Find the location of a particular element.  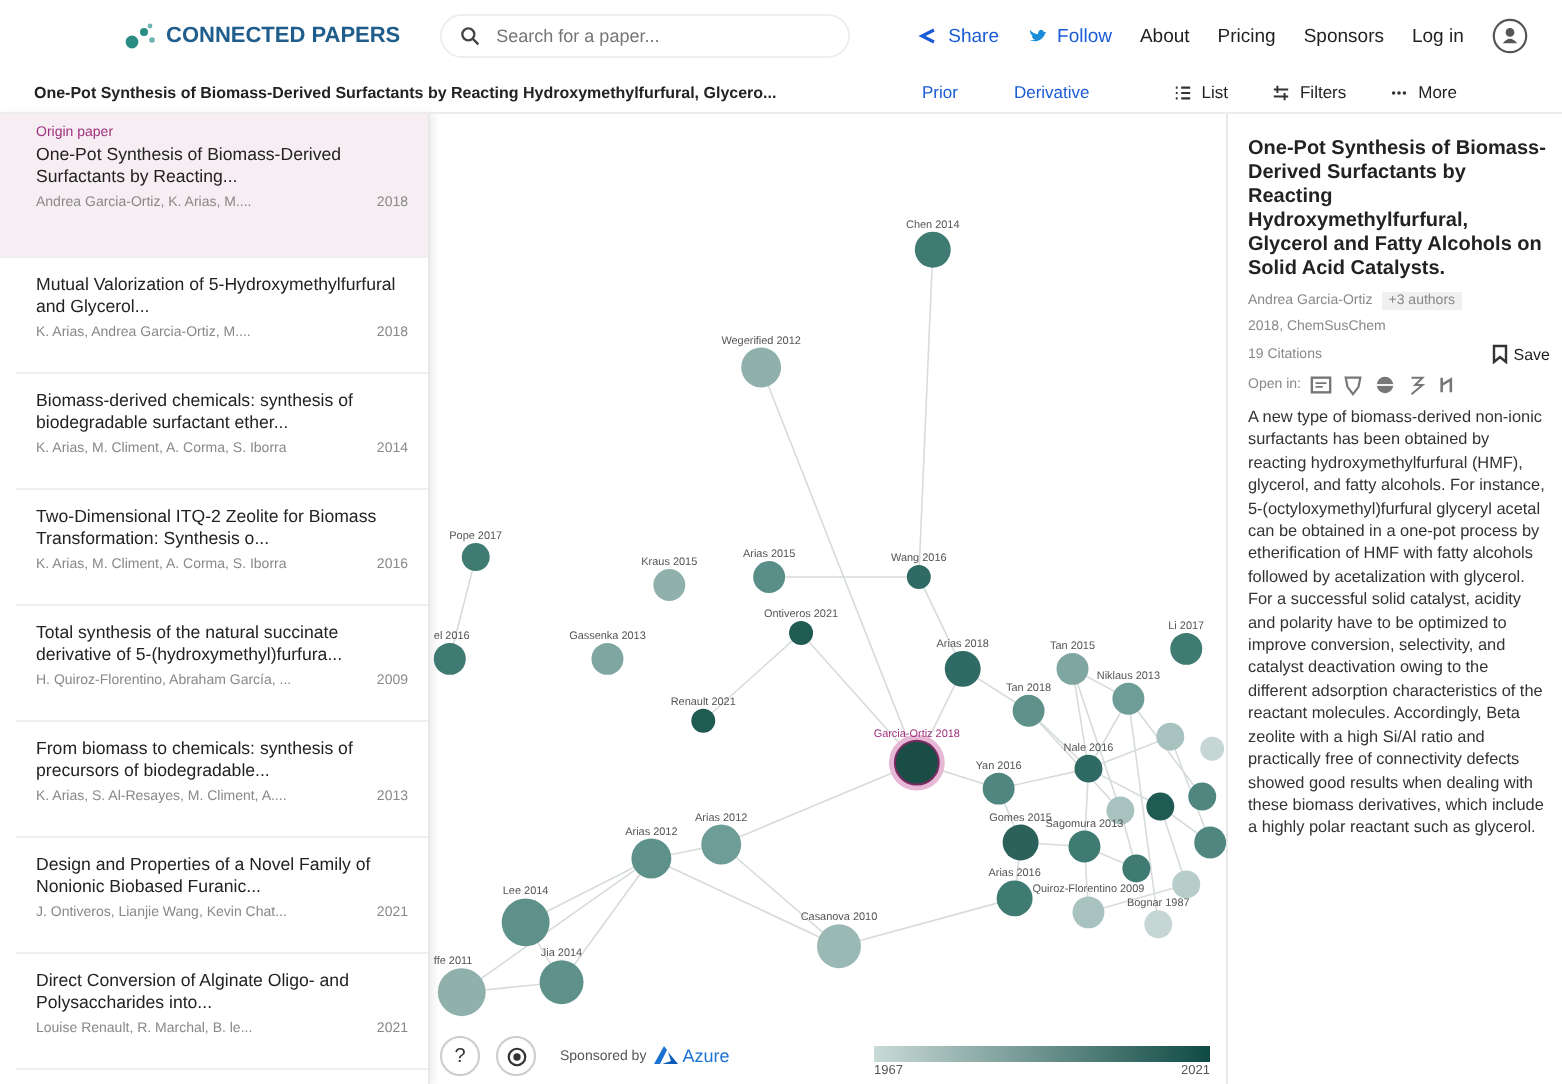

paper-detail-title: One-Pot Synthesis of Biomass-Derived Surfactants by Reacting Hydroxymethylfurfural, Glycerol and Fatty Alcohols on Solid Acid Catalysts. is located at coordinates (1398, 210).